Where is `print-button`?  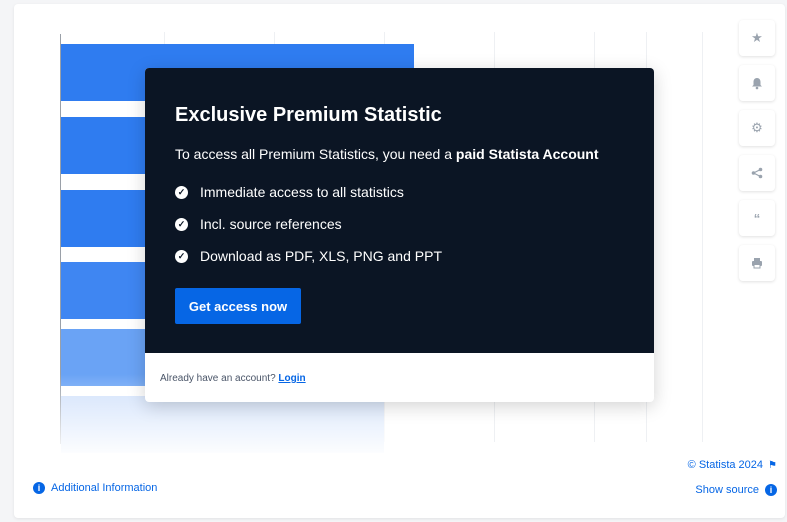 print-button is located at coordinates (757, 263).